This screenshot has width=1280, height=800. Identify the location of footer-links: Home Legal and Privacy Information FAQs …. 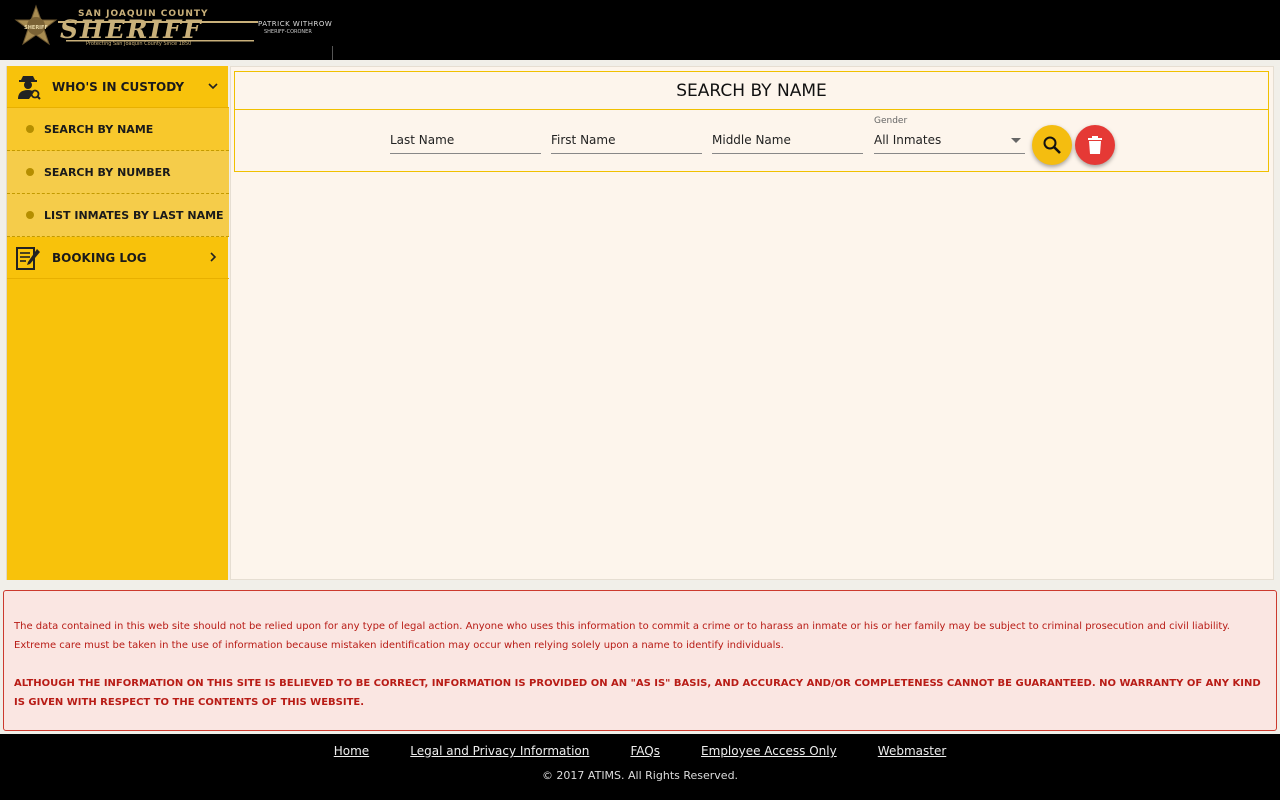
(640, 749).